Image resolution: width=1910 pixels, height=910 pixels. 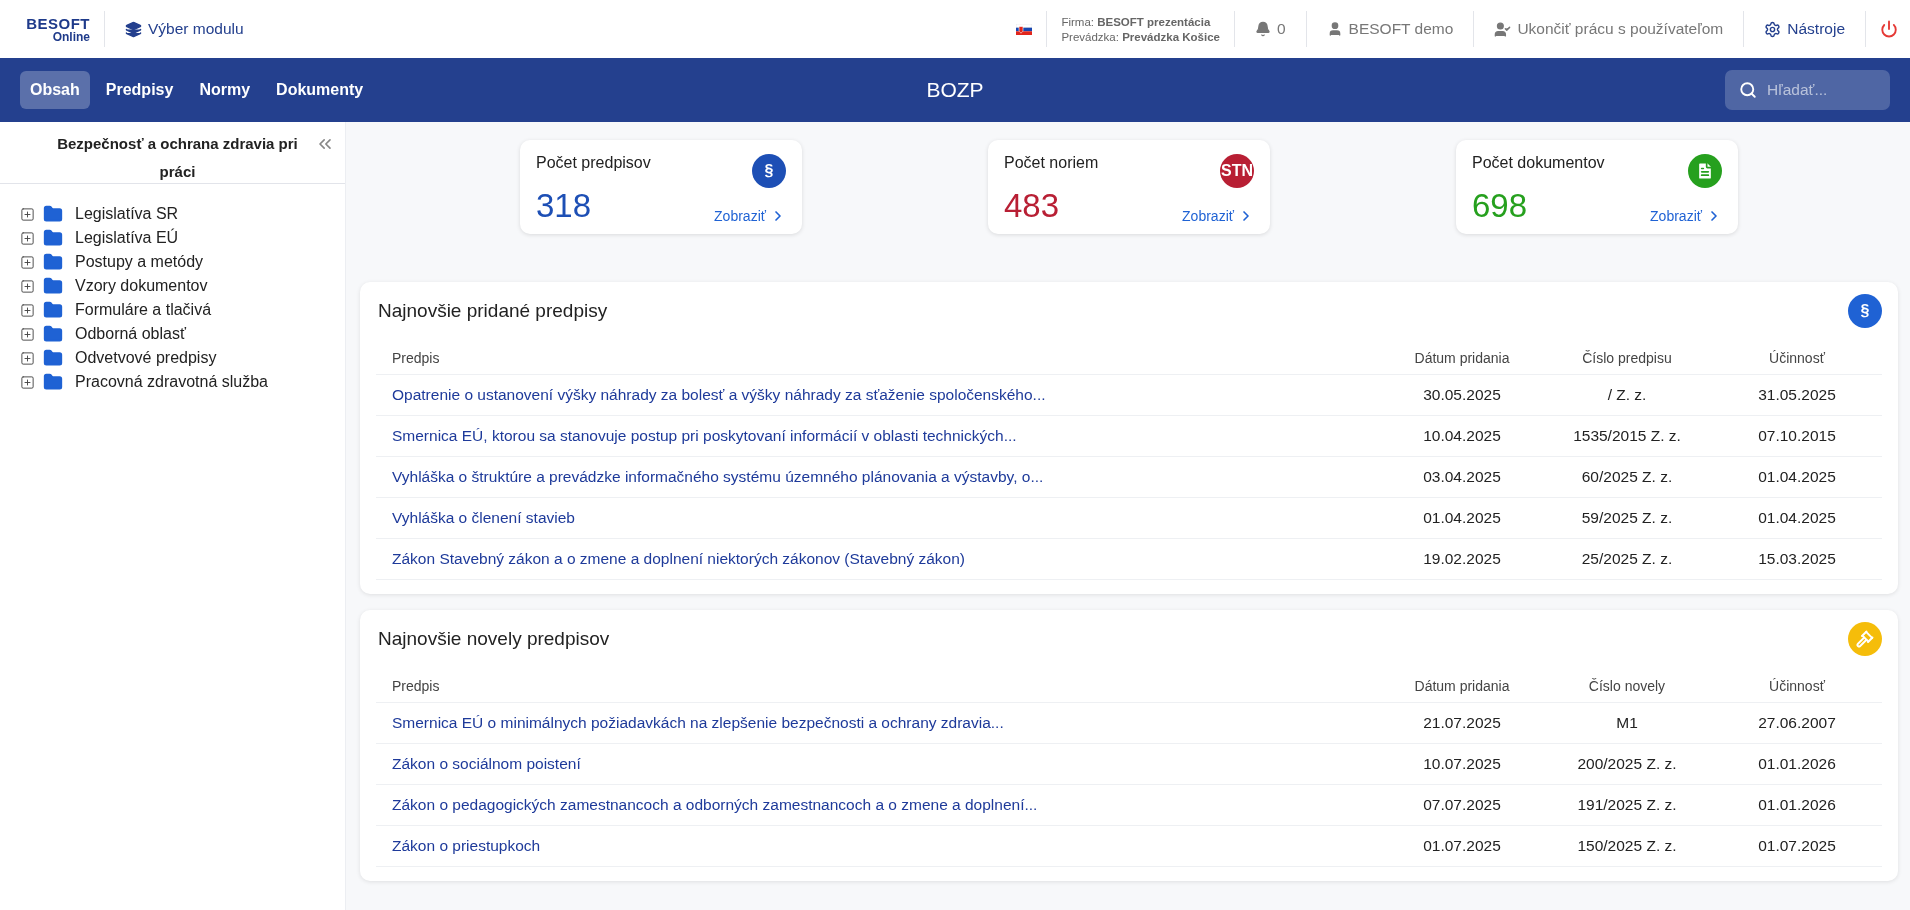 I want to click on tree-item: Legislatíva EÚ, so click(x=127, y=238).